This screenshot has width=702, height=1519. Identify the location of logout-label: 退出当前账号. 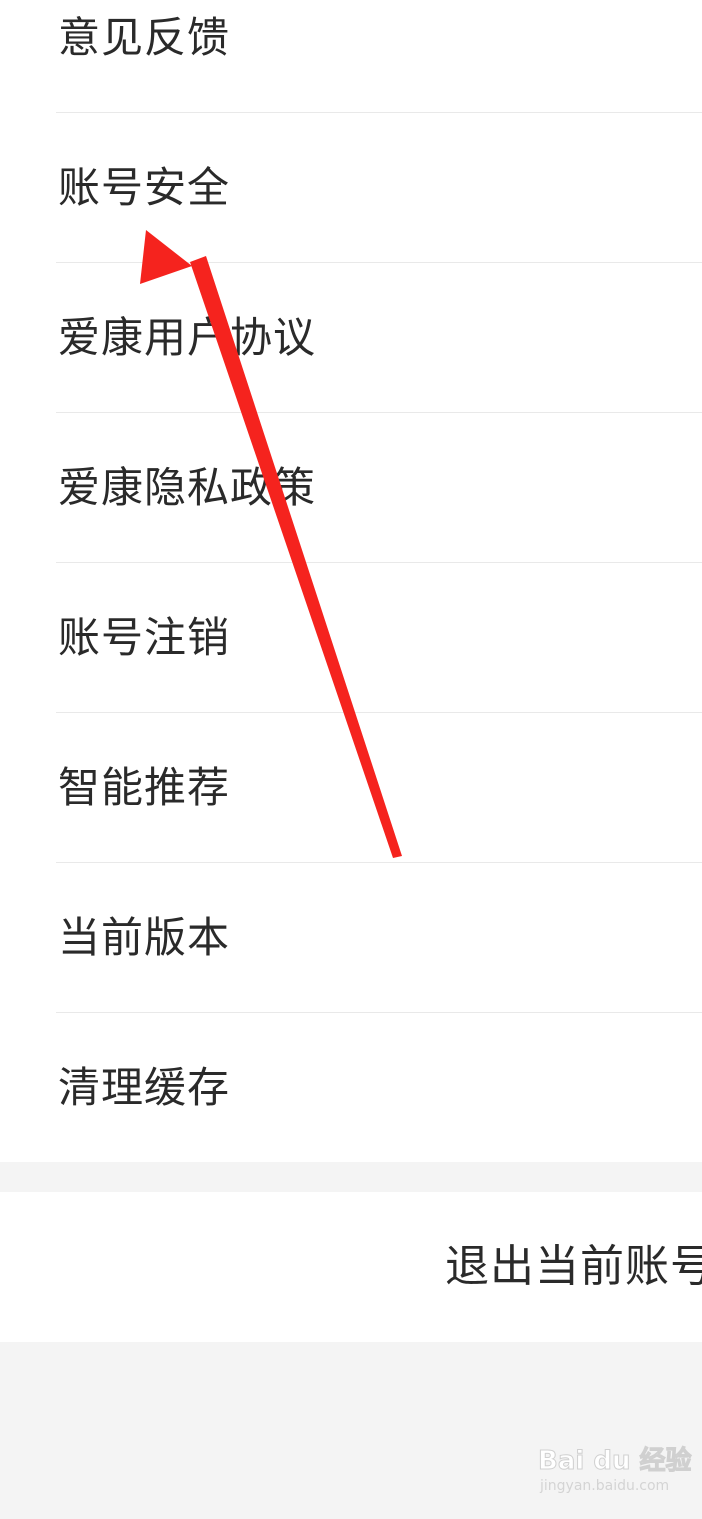
(573, 1266).